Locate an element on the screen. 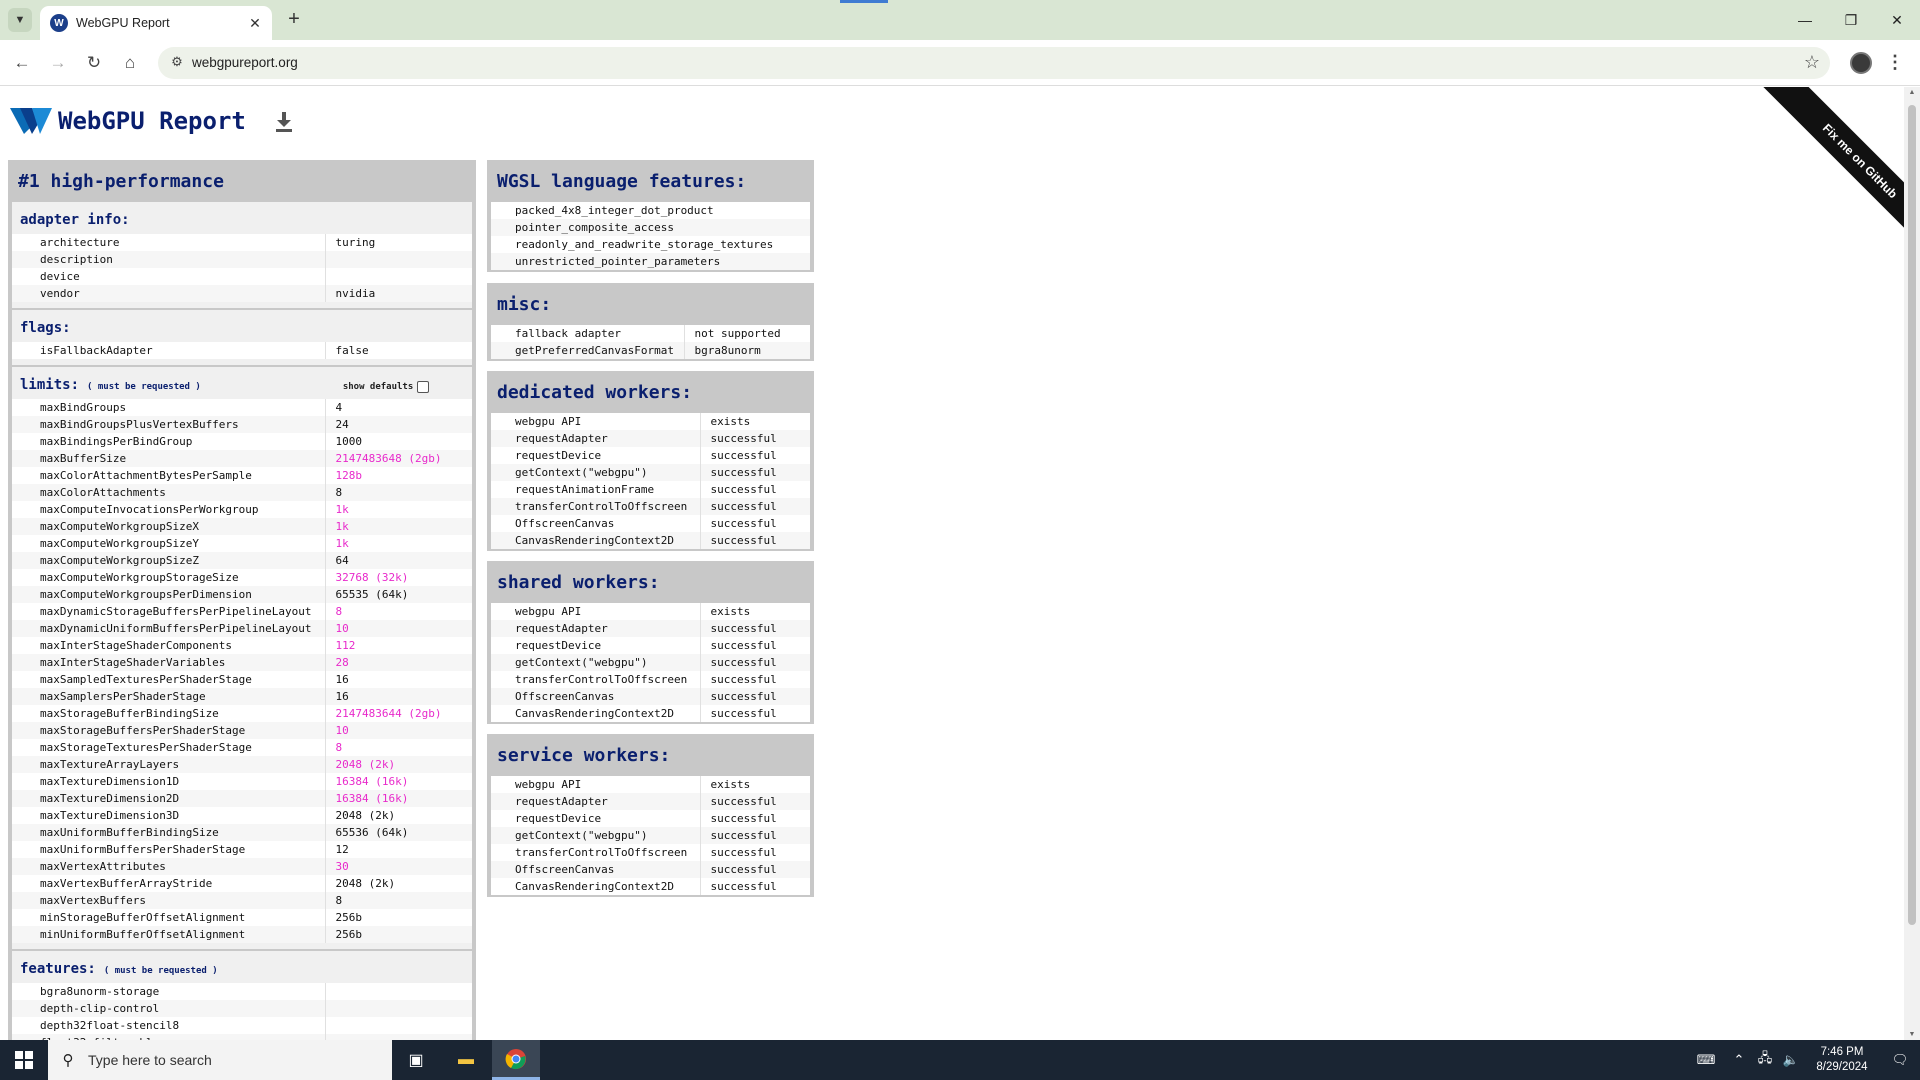  table-row: OffscreenCanvas successful is located at coordinates (650, 869).